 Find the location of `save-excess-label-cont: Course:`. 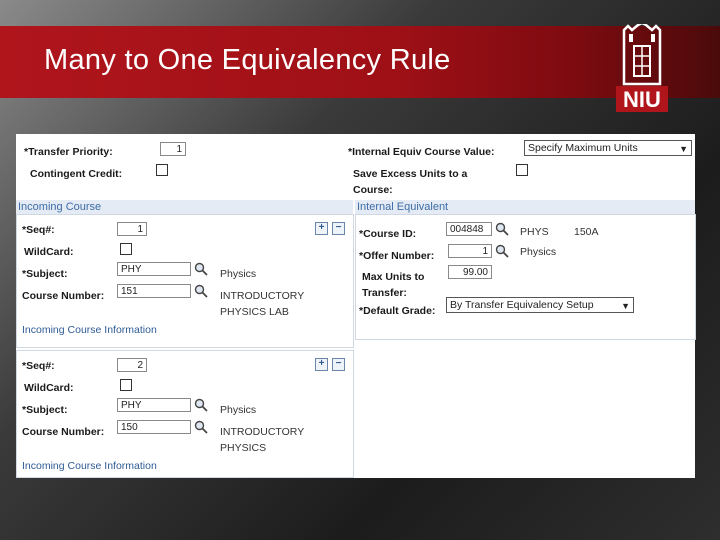

save-excess-label-cont: Course: is located at coordinates (373, 190).